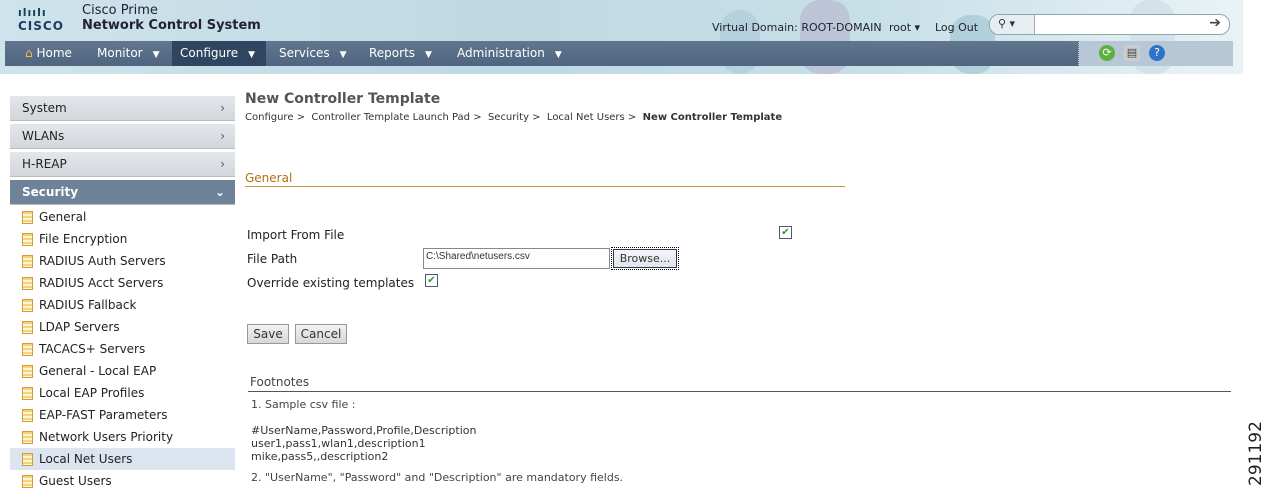 Image resolution: width=1268 pixels, height=494 pixels. Describe the element at coordinates (304, 53) in the screenshot. I see `nav-label: Services` at that location.